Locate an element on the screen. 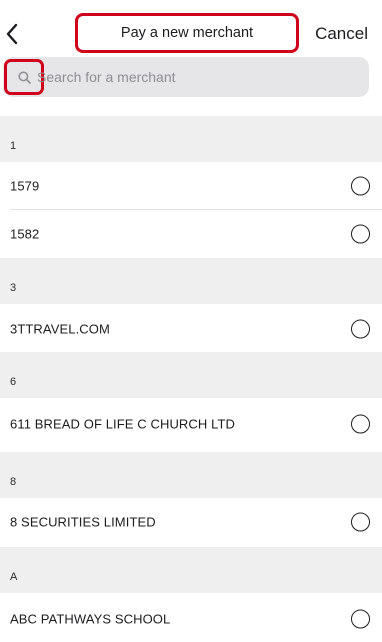 The height and width of the screenshot is (642, 382). search-bar is located at coordinates (186, 77).